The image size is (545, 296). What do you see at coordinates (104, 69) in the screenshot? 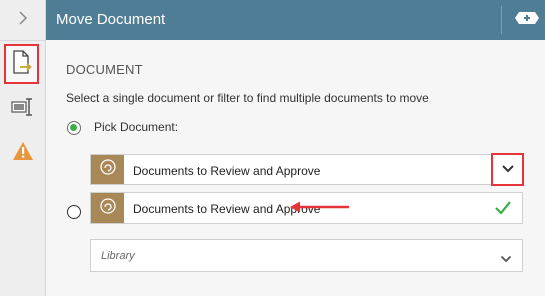
I see `section-title: DOCUMENT` at bounding box center [104, 69].